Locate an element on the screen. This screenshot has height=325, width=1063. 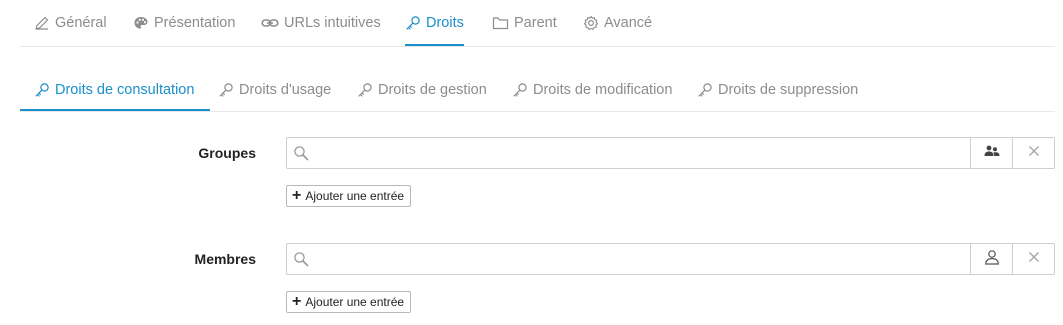
tab-droits-consultation: Droits de consultation is located at coordinates (115, 90).